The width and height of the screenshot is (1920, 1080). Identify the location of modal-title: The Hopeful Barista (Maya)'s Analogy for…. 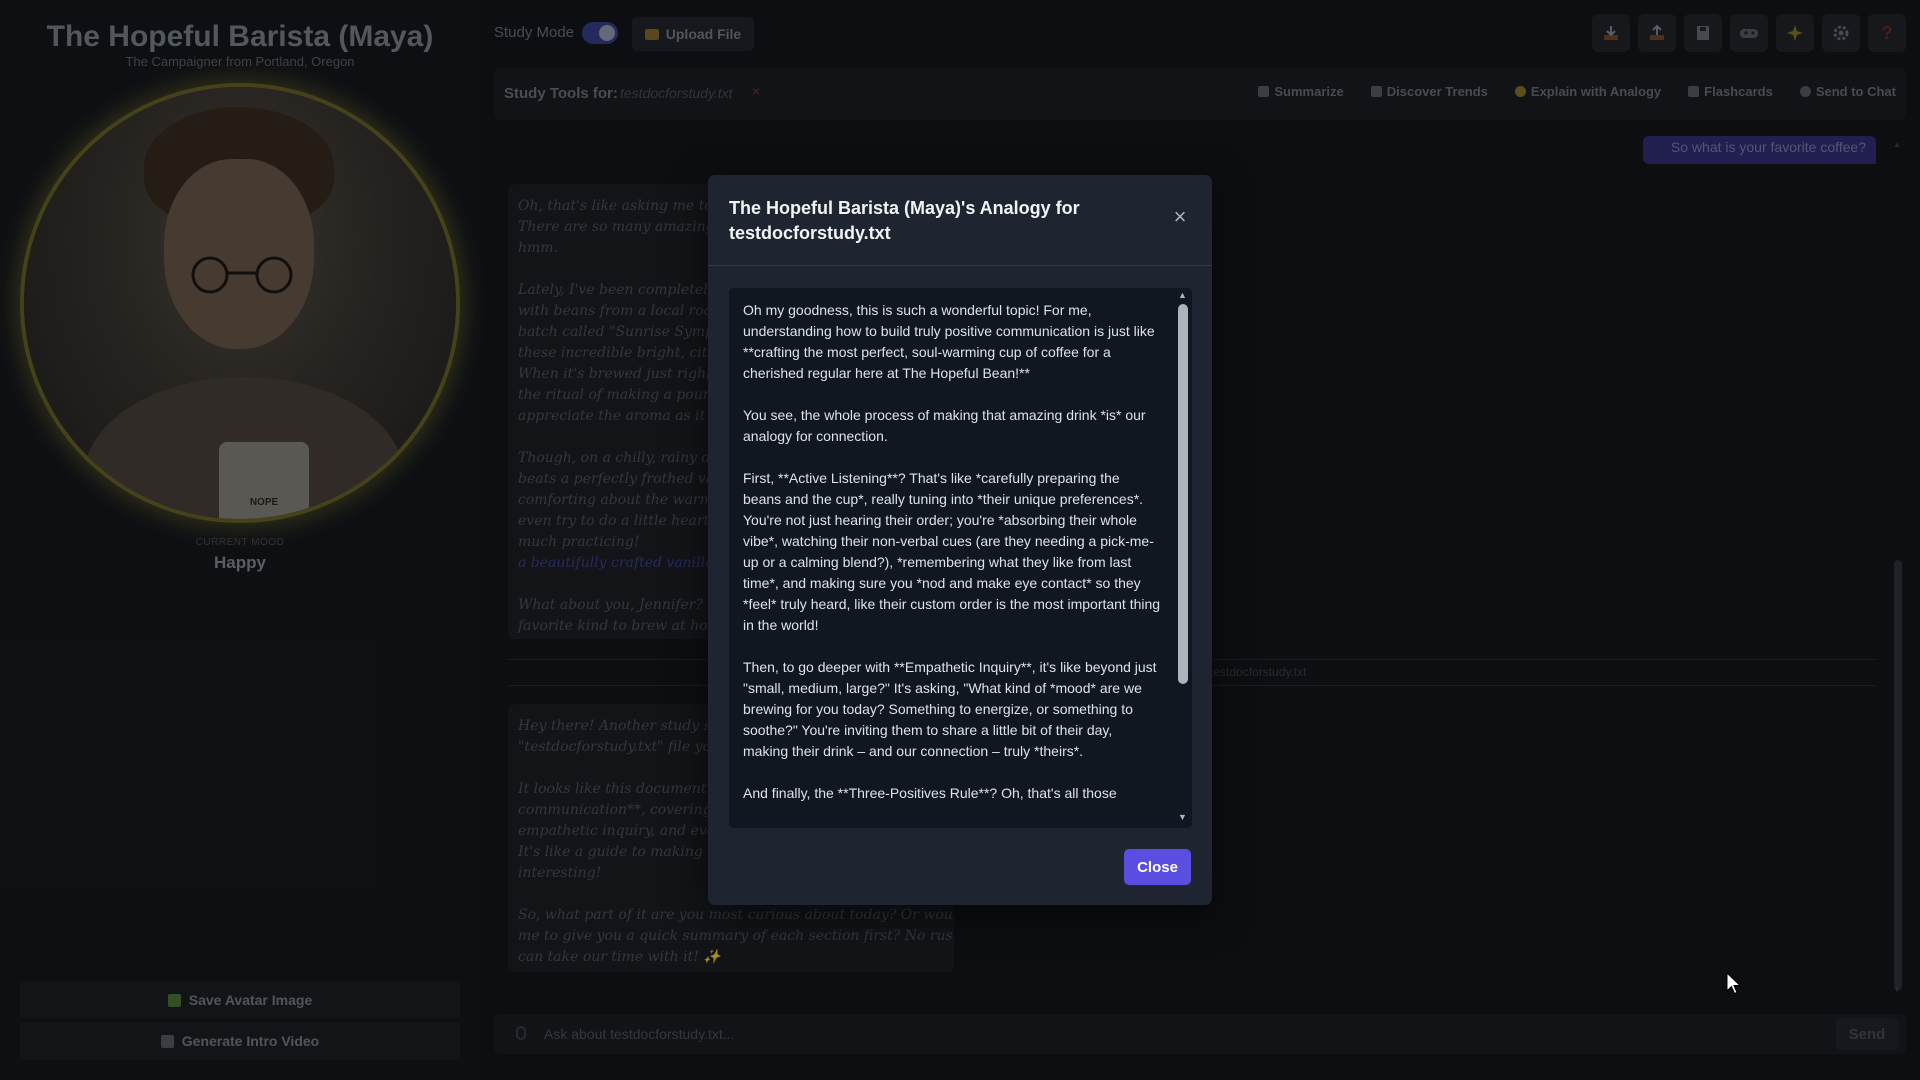
(904, 220).